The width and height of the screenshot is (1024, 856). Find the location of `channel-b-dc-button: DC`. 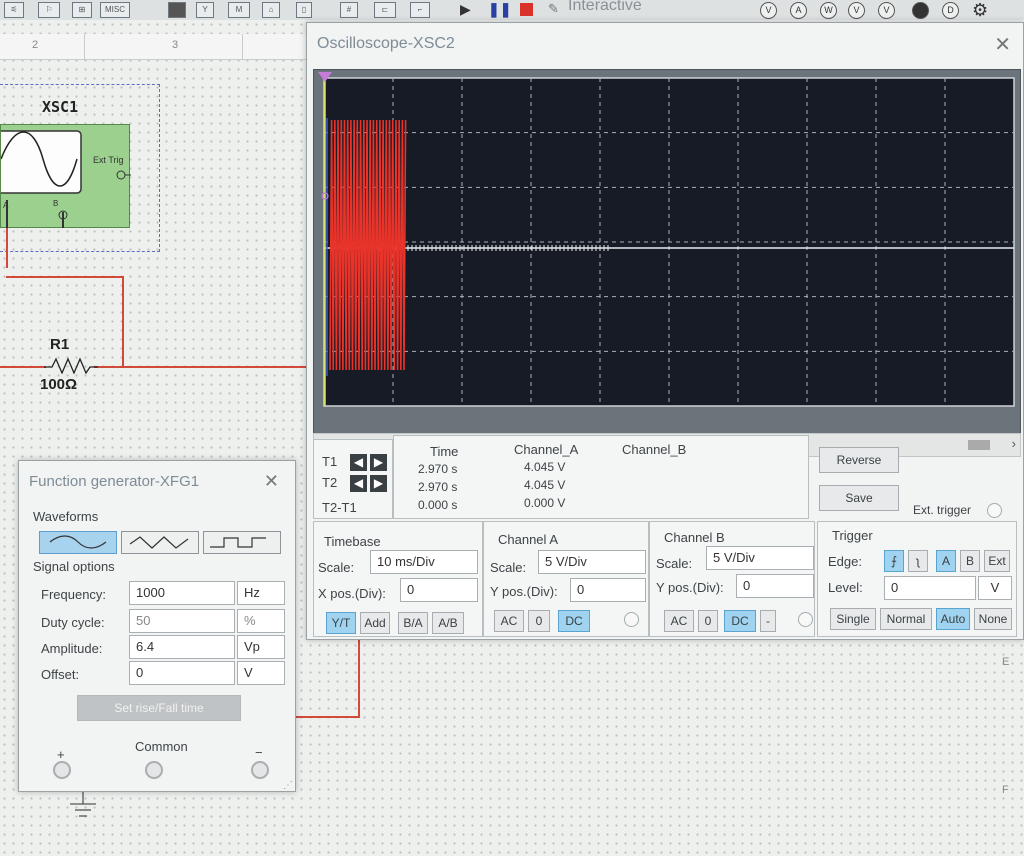

channel-b-dc-button: DC is located at coordinates (740, 621).